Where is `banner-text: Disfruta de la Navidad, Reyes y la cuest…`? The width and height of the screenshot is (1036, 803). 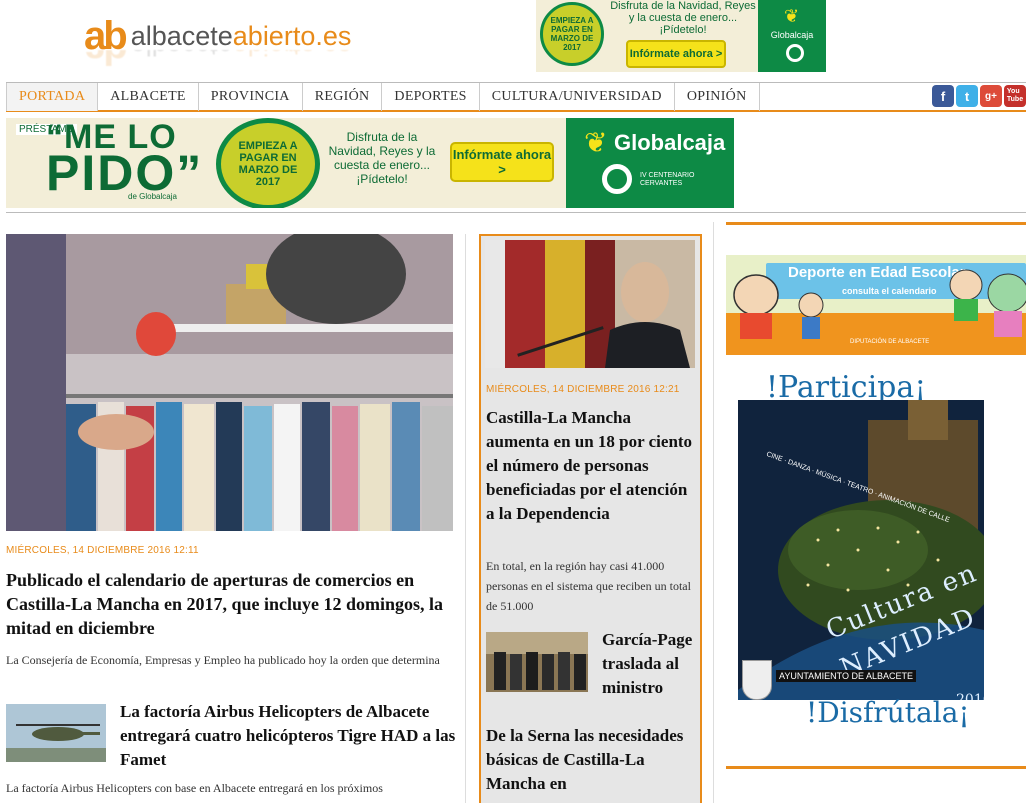
banner-text: Disfruta de la Navidad, Reyes y la cuest… is located at coordinates (382, 158).